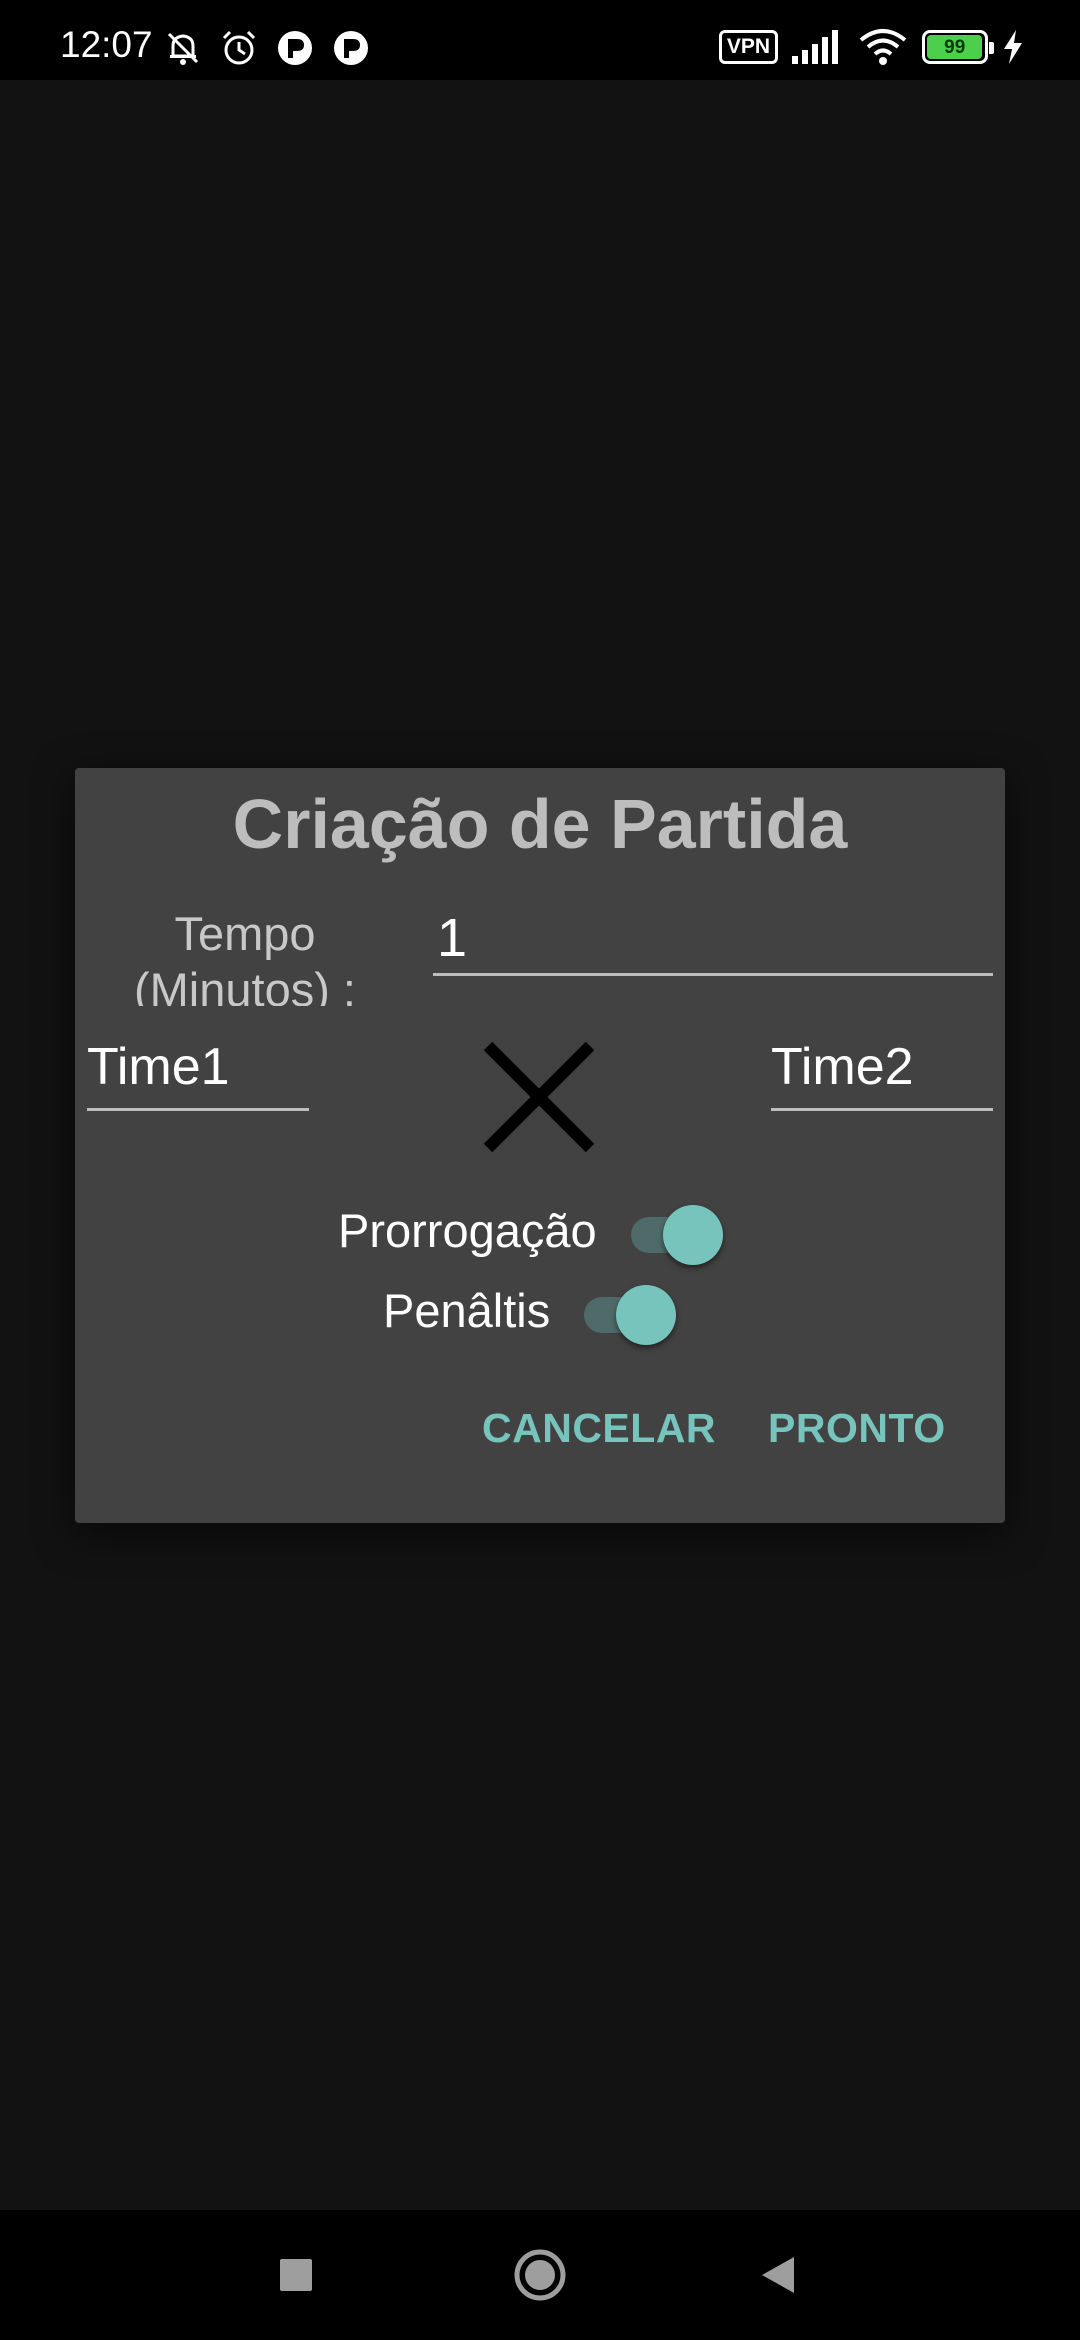  What do you see at coordinates (198, 1073) in the screenshot?
I see `team1-input: Time1` at bounding box center [198, 1073].